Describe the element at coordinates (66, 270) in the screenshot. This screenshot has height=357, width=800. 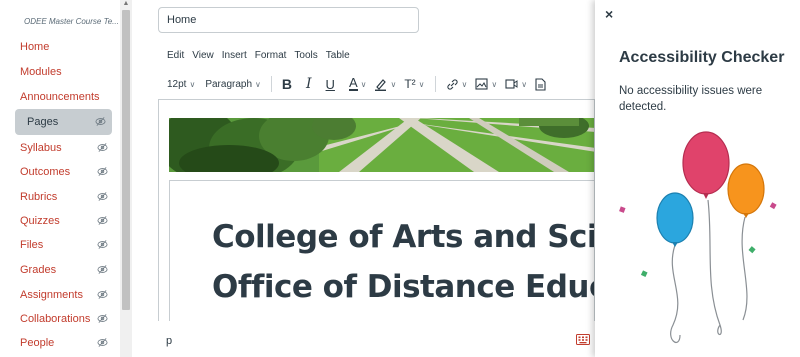
I see `nav-item-grades: Grades` at that location.